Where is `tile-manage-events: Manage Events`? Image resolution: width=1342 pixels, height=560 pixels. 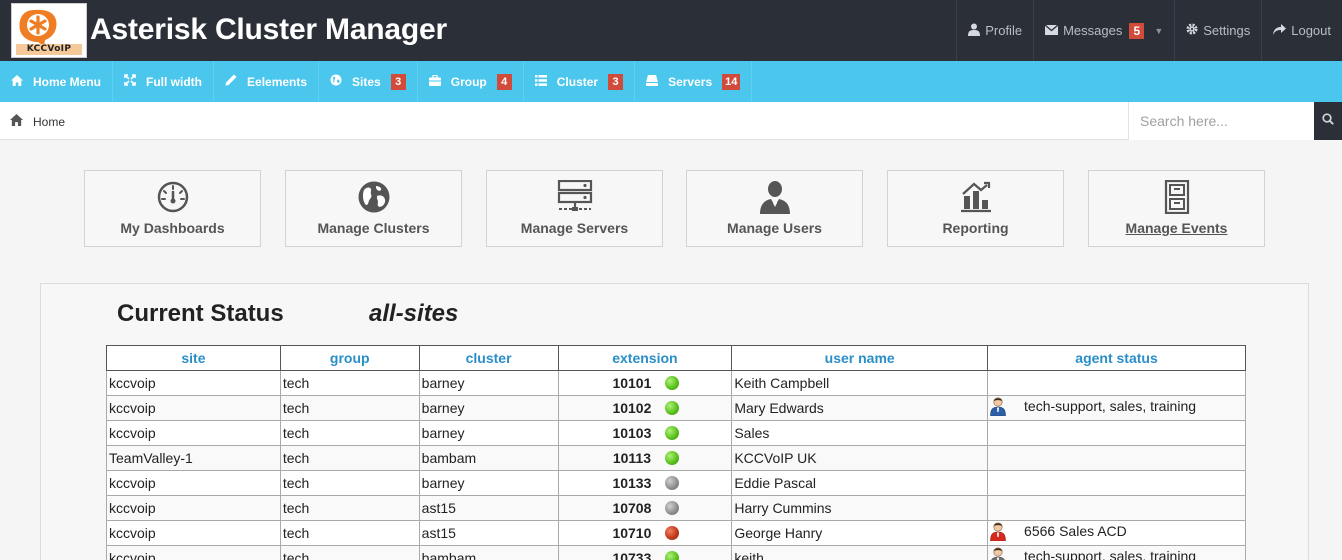
tile-manage-events: Manage Events is located at coordinates (1176, 208).